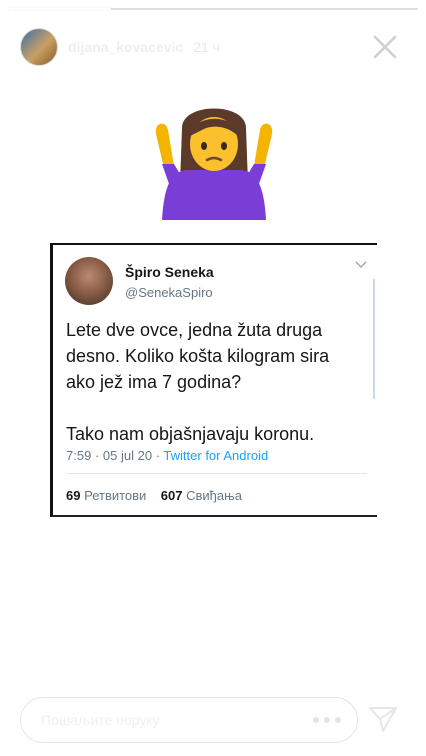 Image resolution: width=426 pixels, height=756 pixels. Describe the element at coordinates (214, 495) in the screenshot. I see `likes-label: Свиђања` at that location.